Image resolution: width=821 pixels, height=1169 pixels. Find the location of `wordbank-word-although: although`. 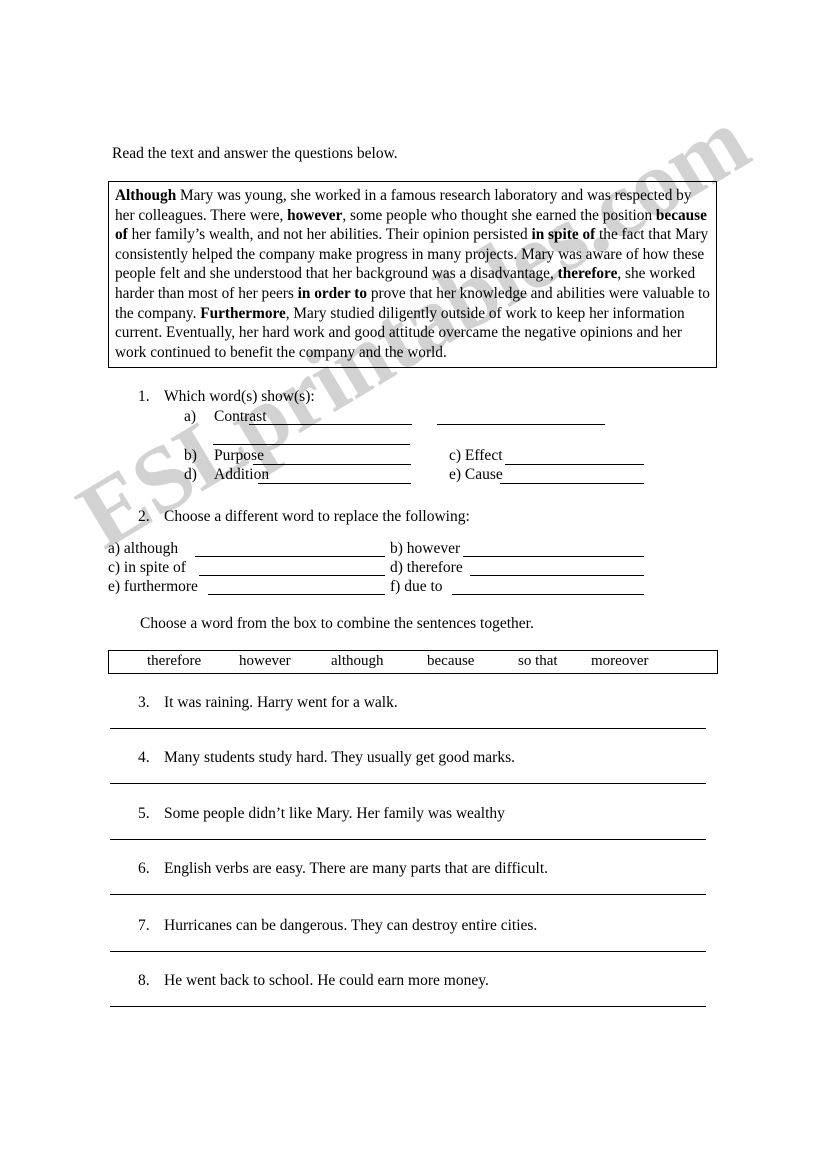

wordbank-word-although: although is located at coordinates (357, 661).